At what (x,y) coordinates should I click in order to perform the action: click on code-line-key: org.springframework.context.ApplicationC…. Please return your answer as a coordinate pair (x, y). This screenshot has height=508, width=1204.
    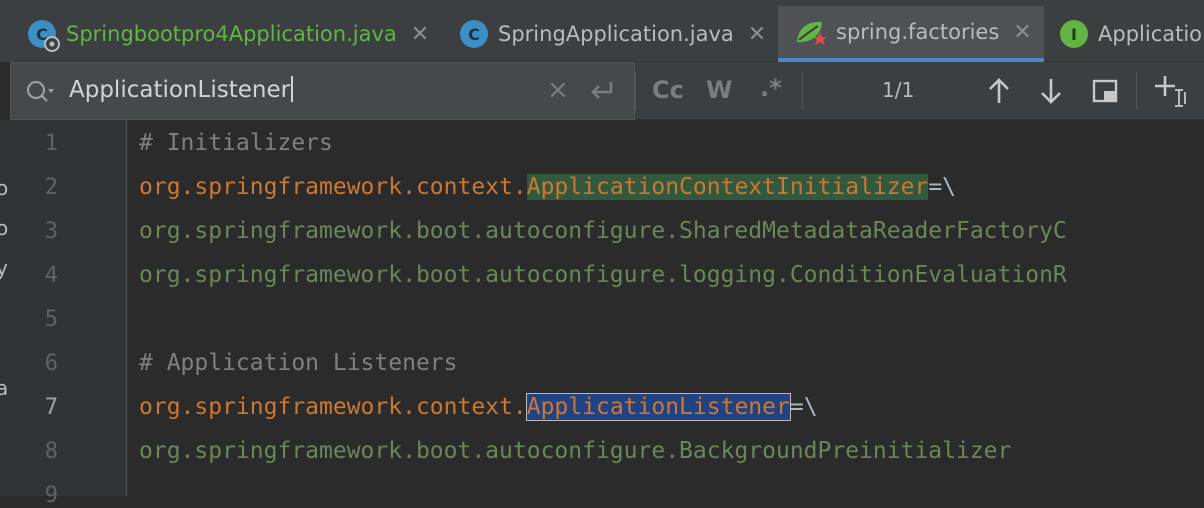
    Looking at the image, I should click on (548, 187).